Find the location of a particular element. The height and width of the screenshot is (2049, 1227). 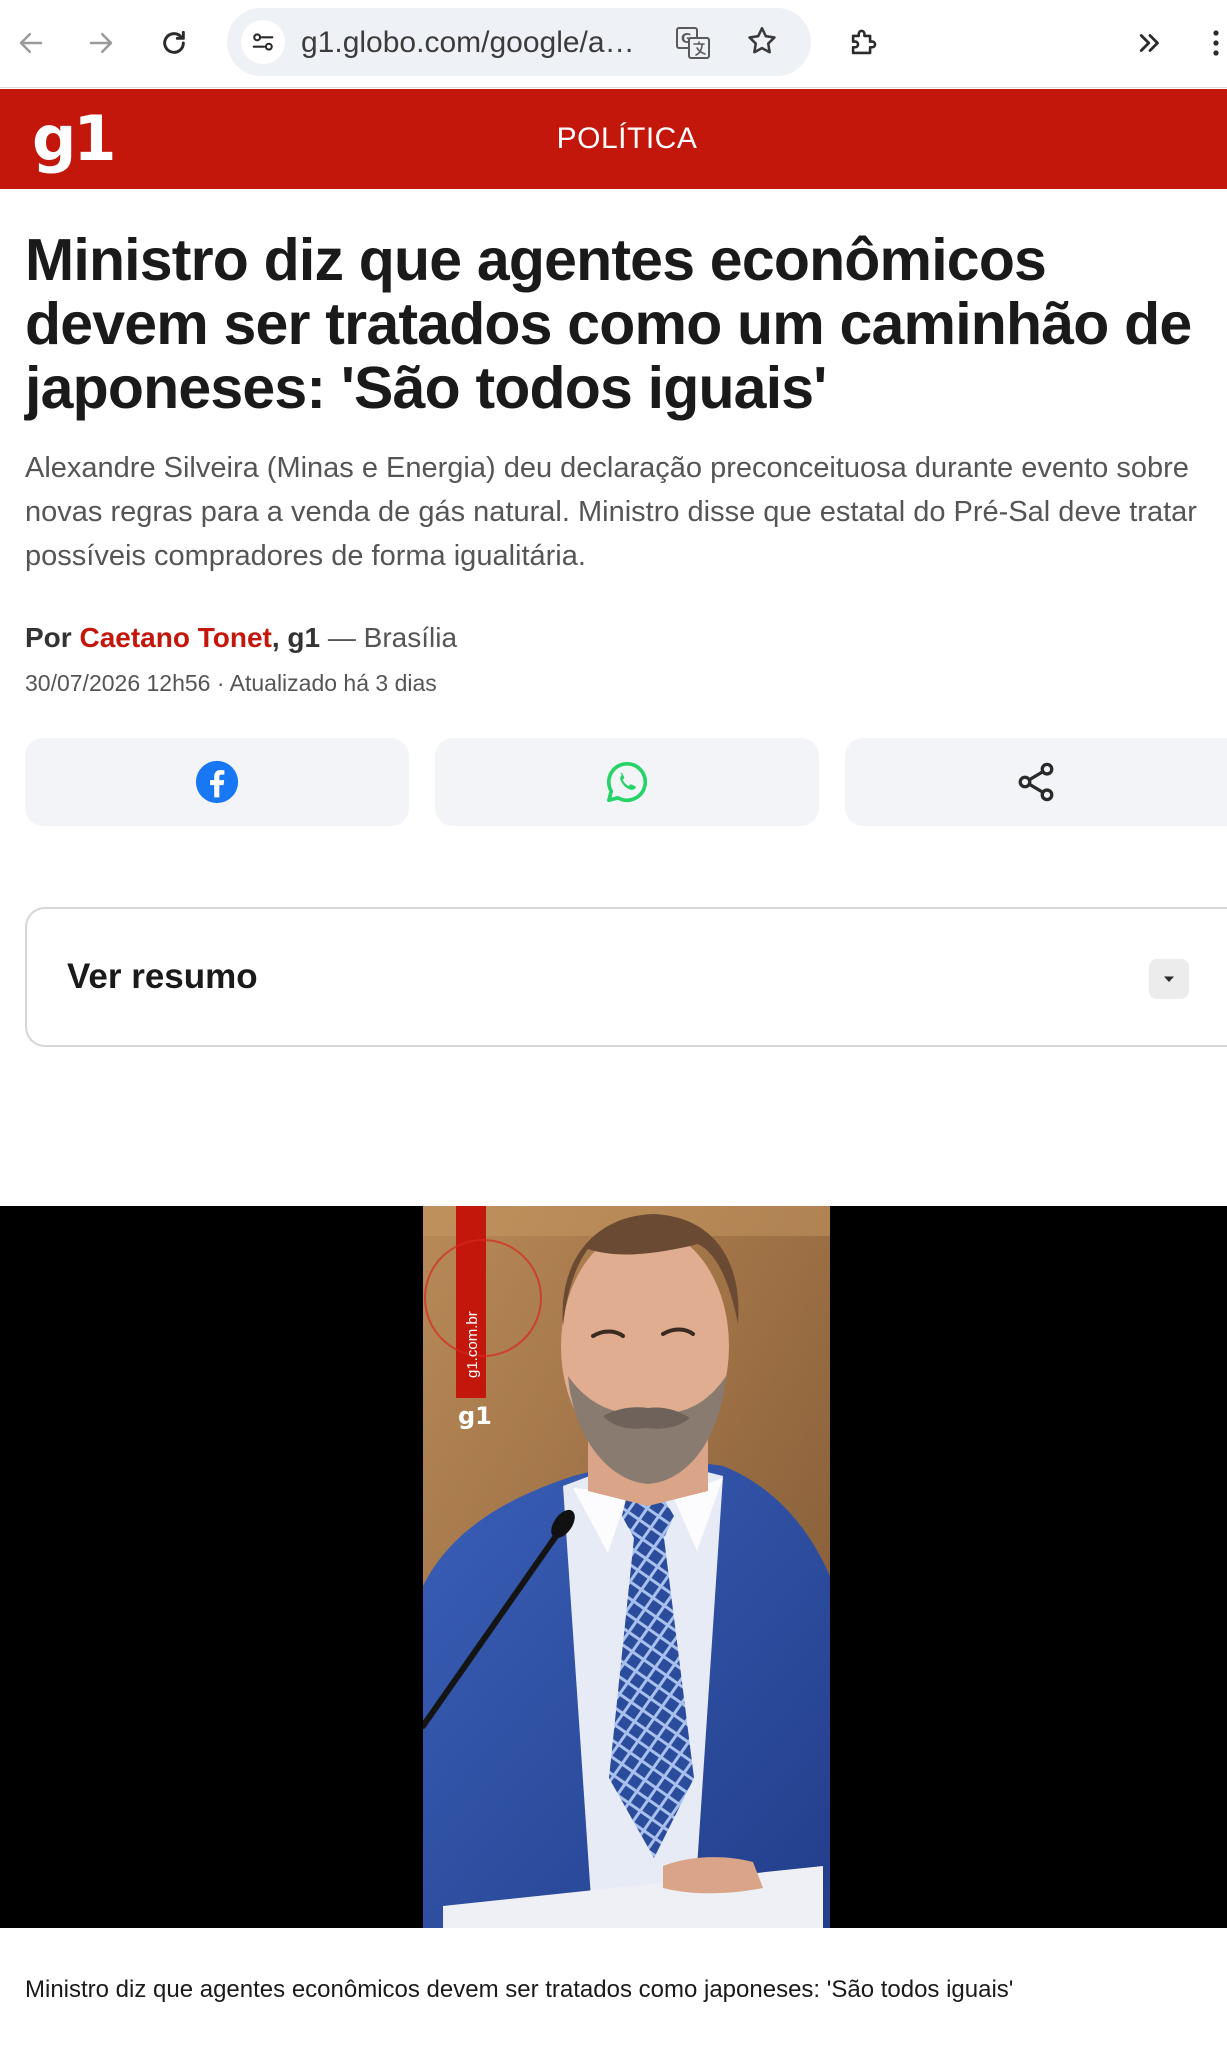

arrow-left-icon is located at coordinates (31, 43).